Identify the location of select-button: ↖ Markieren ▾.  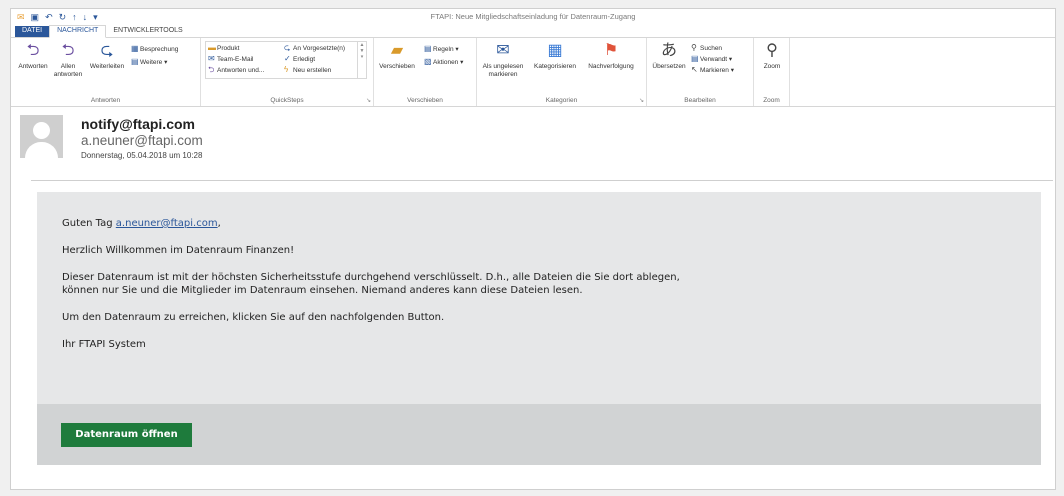
(712, 70).